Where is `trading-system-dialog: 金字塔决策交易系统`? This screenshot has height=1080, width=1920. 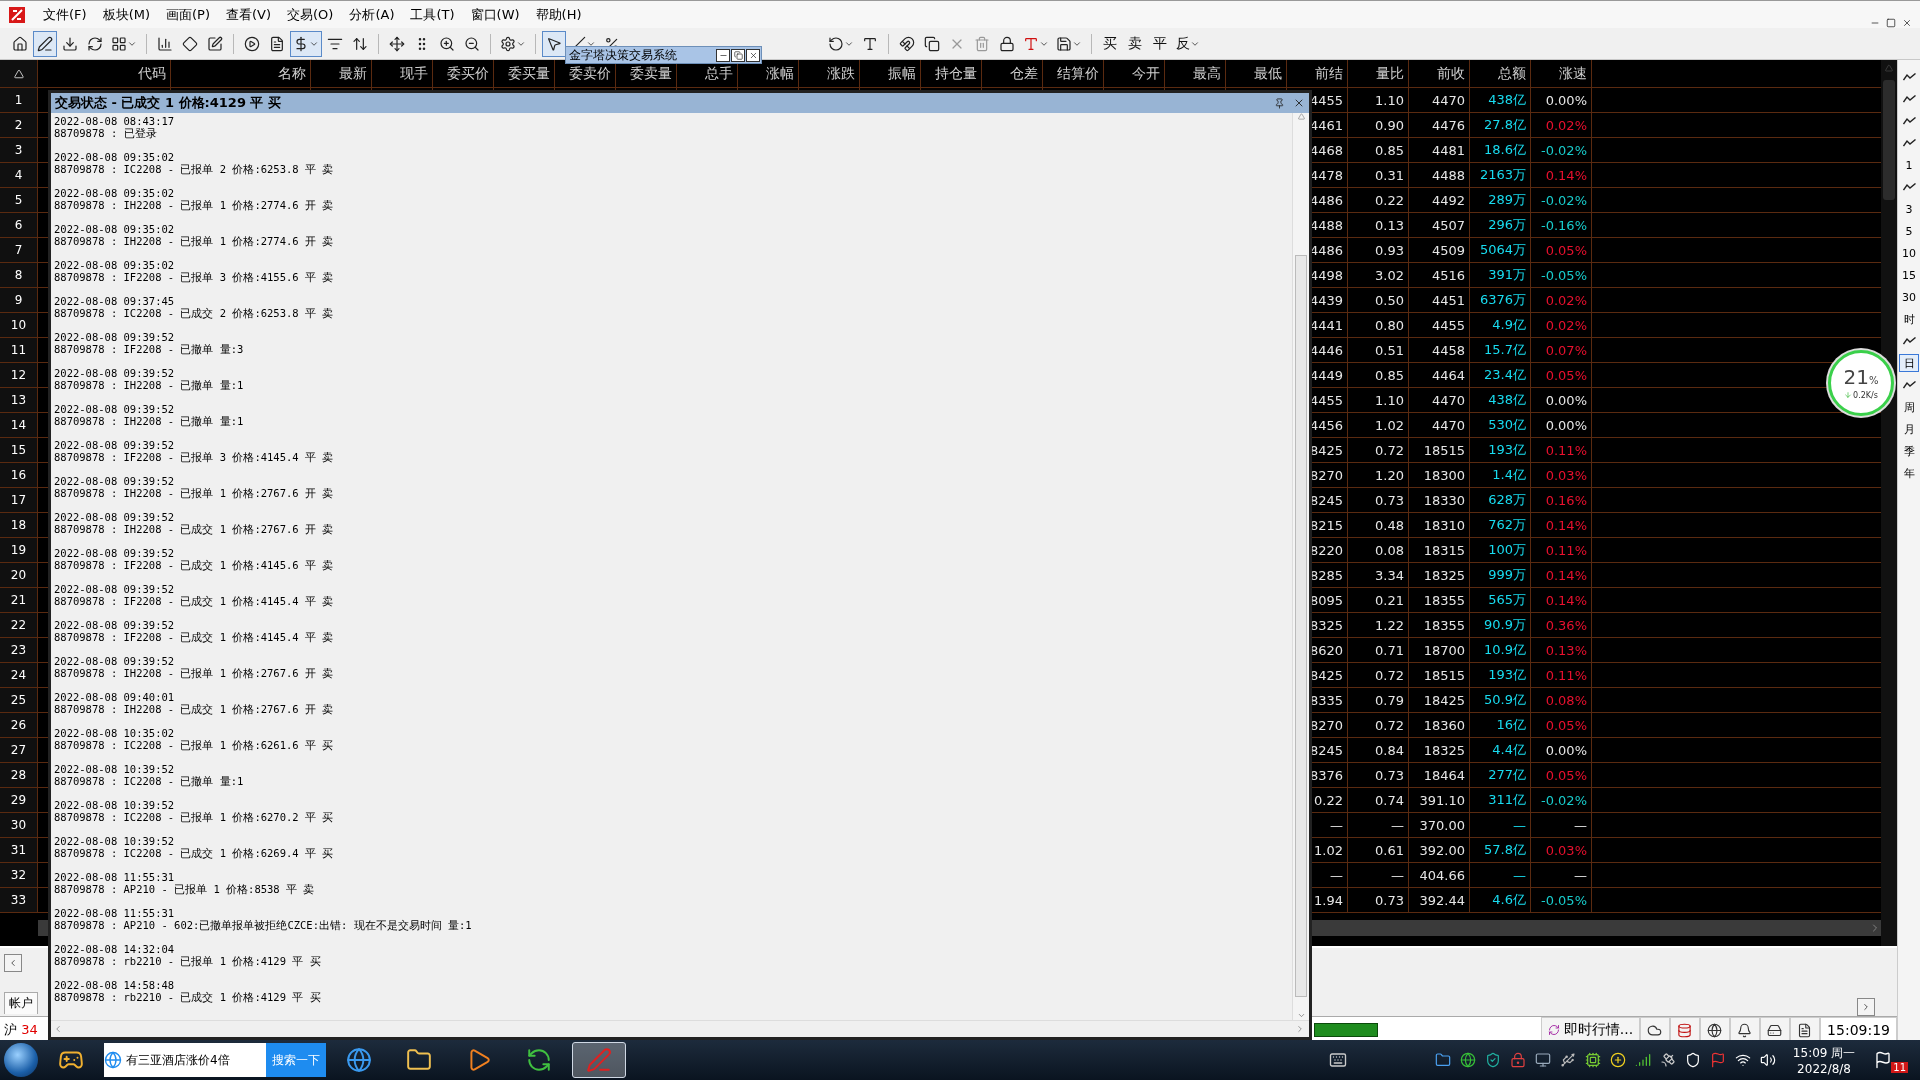 trading-system-dialog: 金字塔决策交易系统 is located at coordinates (663, 55).